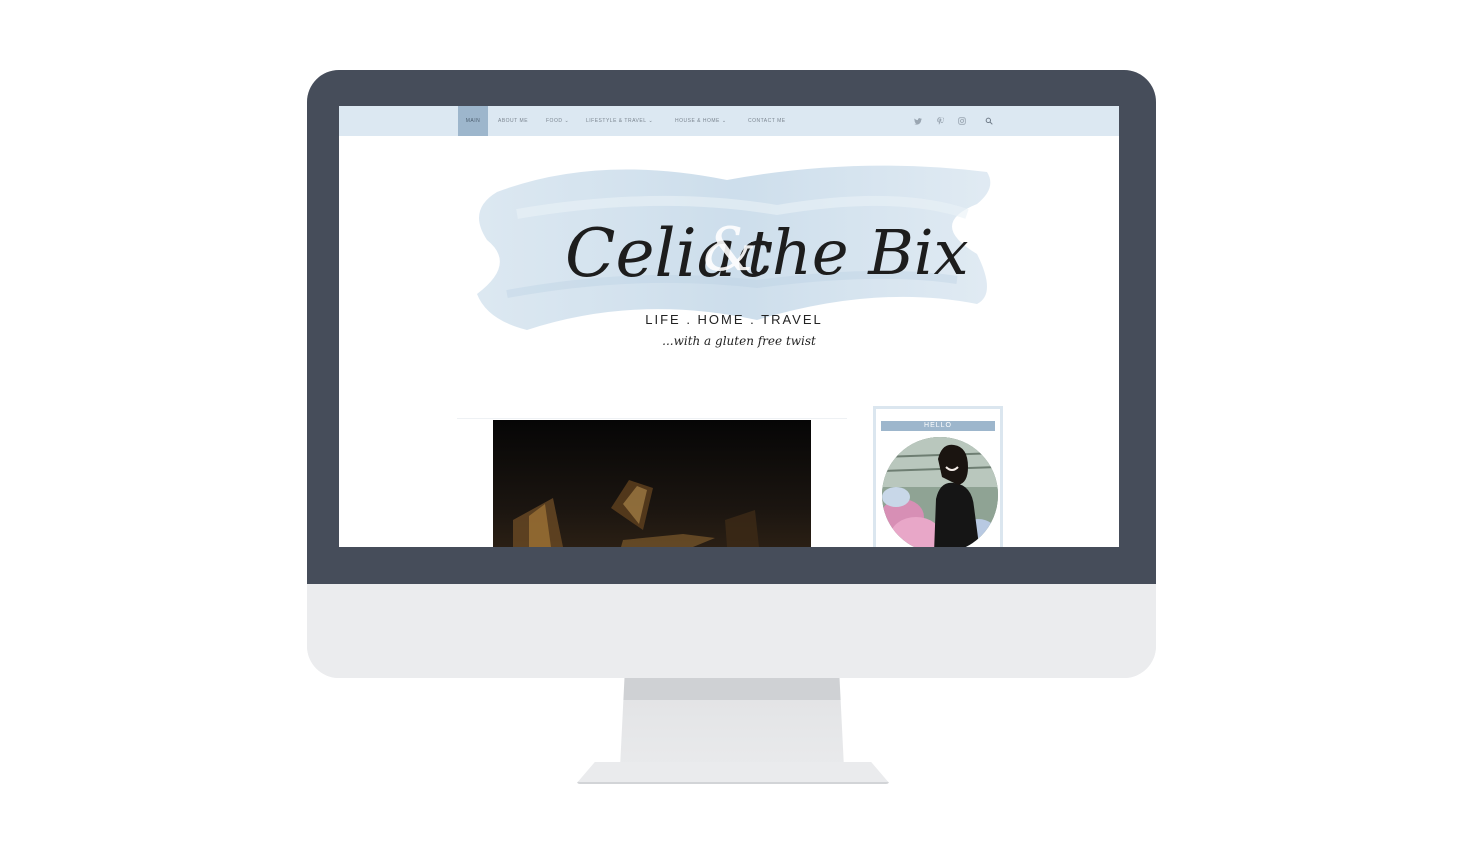 The image size is (1462, 851). I want to click on nav-item-label: ABOUT ME, so click(513, 121).